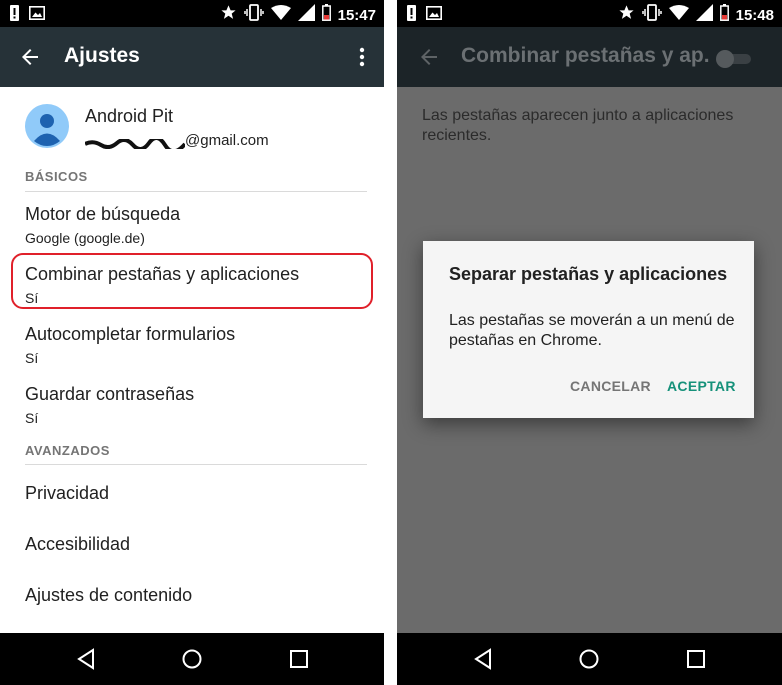 The width and height of the screenshot is (782, 685). Describe the element at coordinates (77, 544) in the screenshot. I see `setting-accessibility: Accesibilidad` at that location.